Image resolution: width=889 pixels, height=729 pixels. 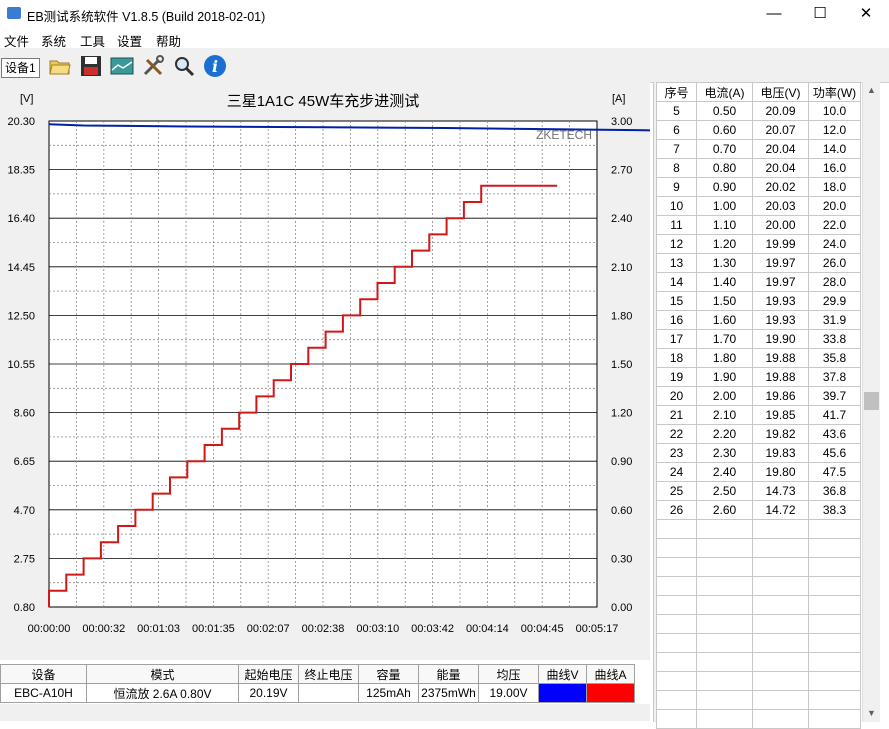 What do you see at coordinates (597, 629) in the screenshot?
I see `x-tick-label: 00:05:17` at bounding box center [597, 629].